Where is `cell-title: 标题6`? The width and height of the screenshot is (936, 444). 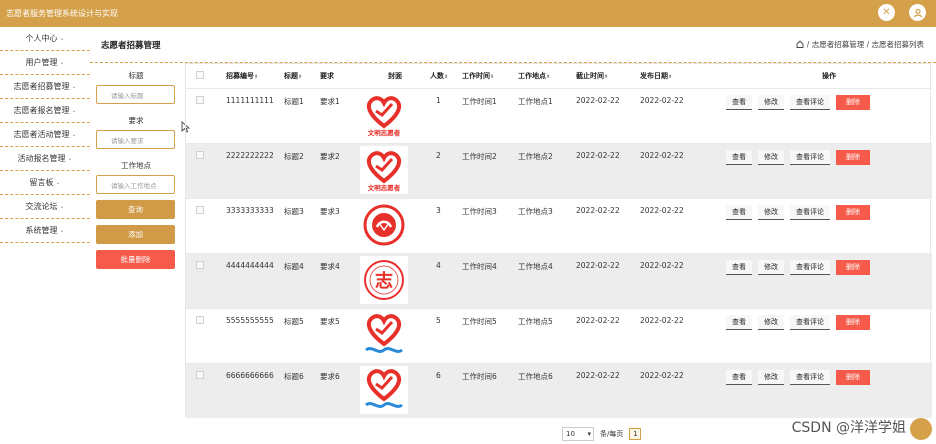
cell-title: 标题6 is located at coordinates (294, 376).